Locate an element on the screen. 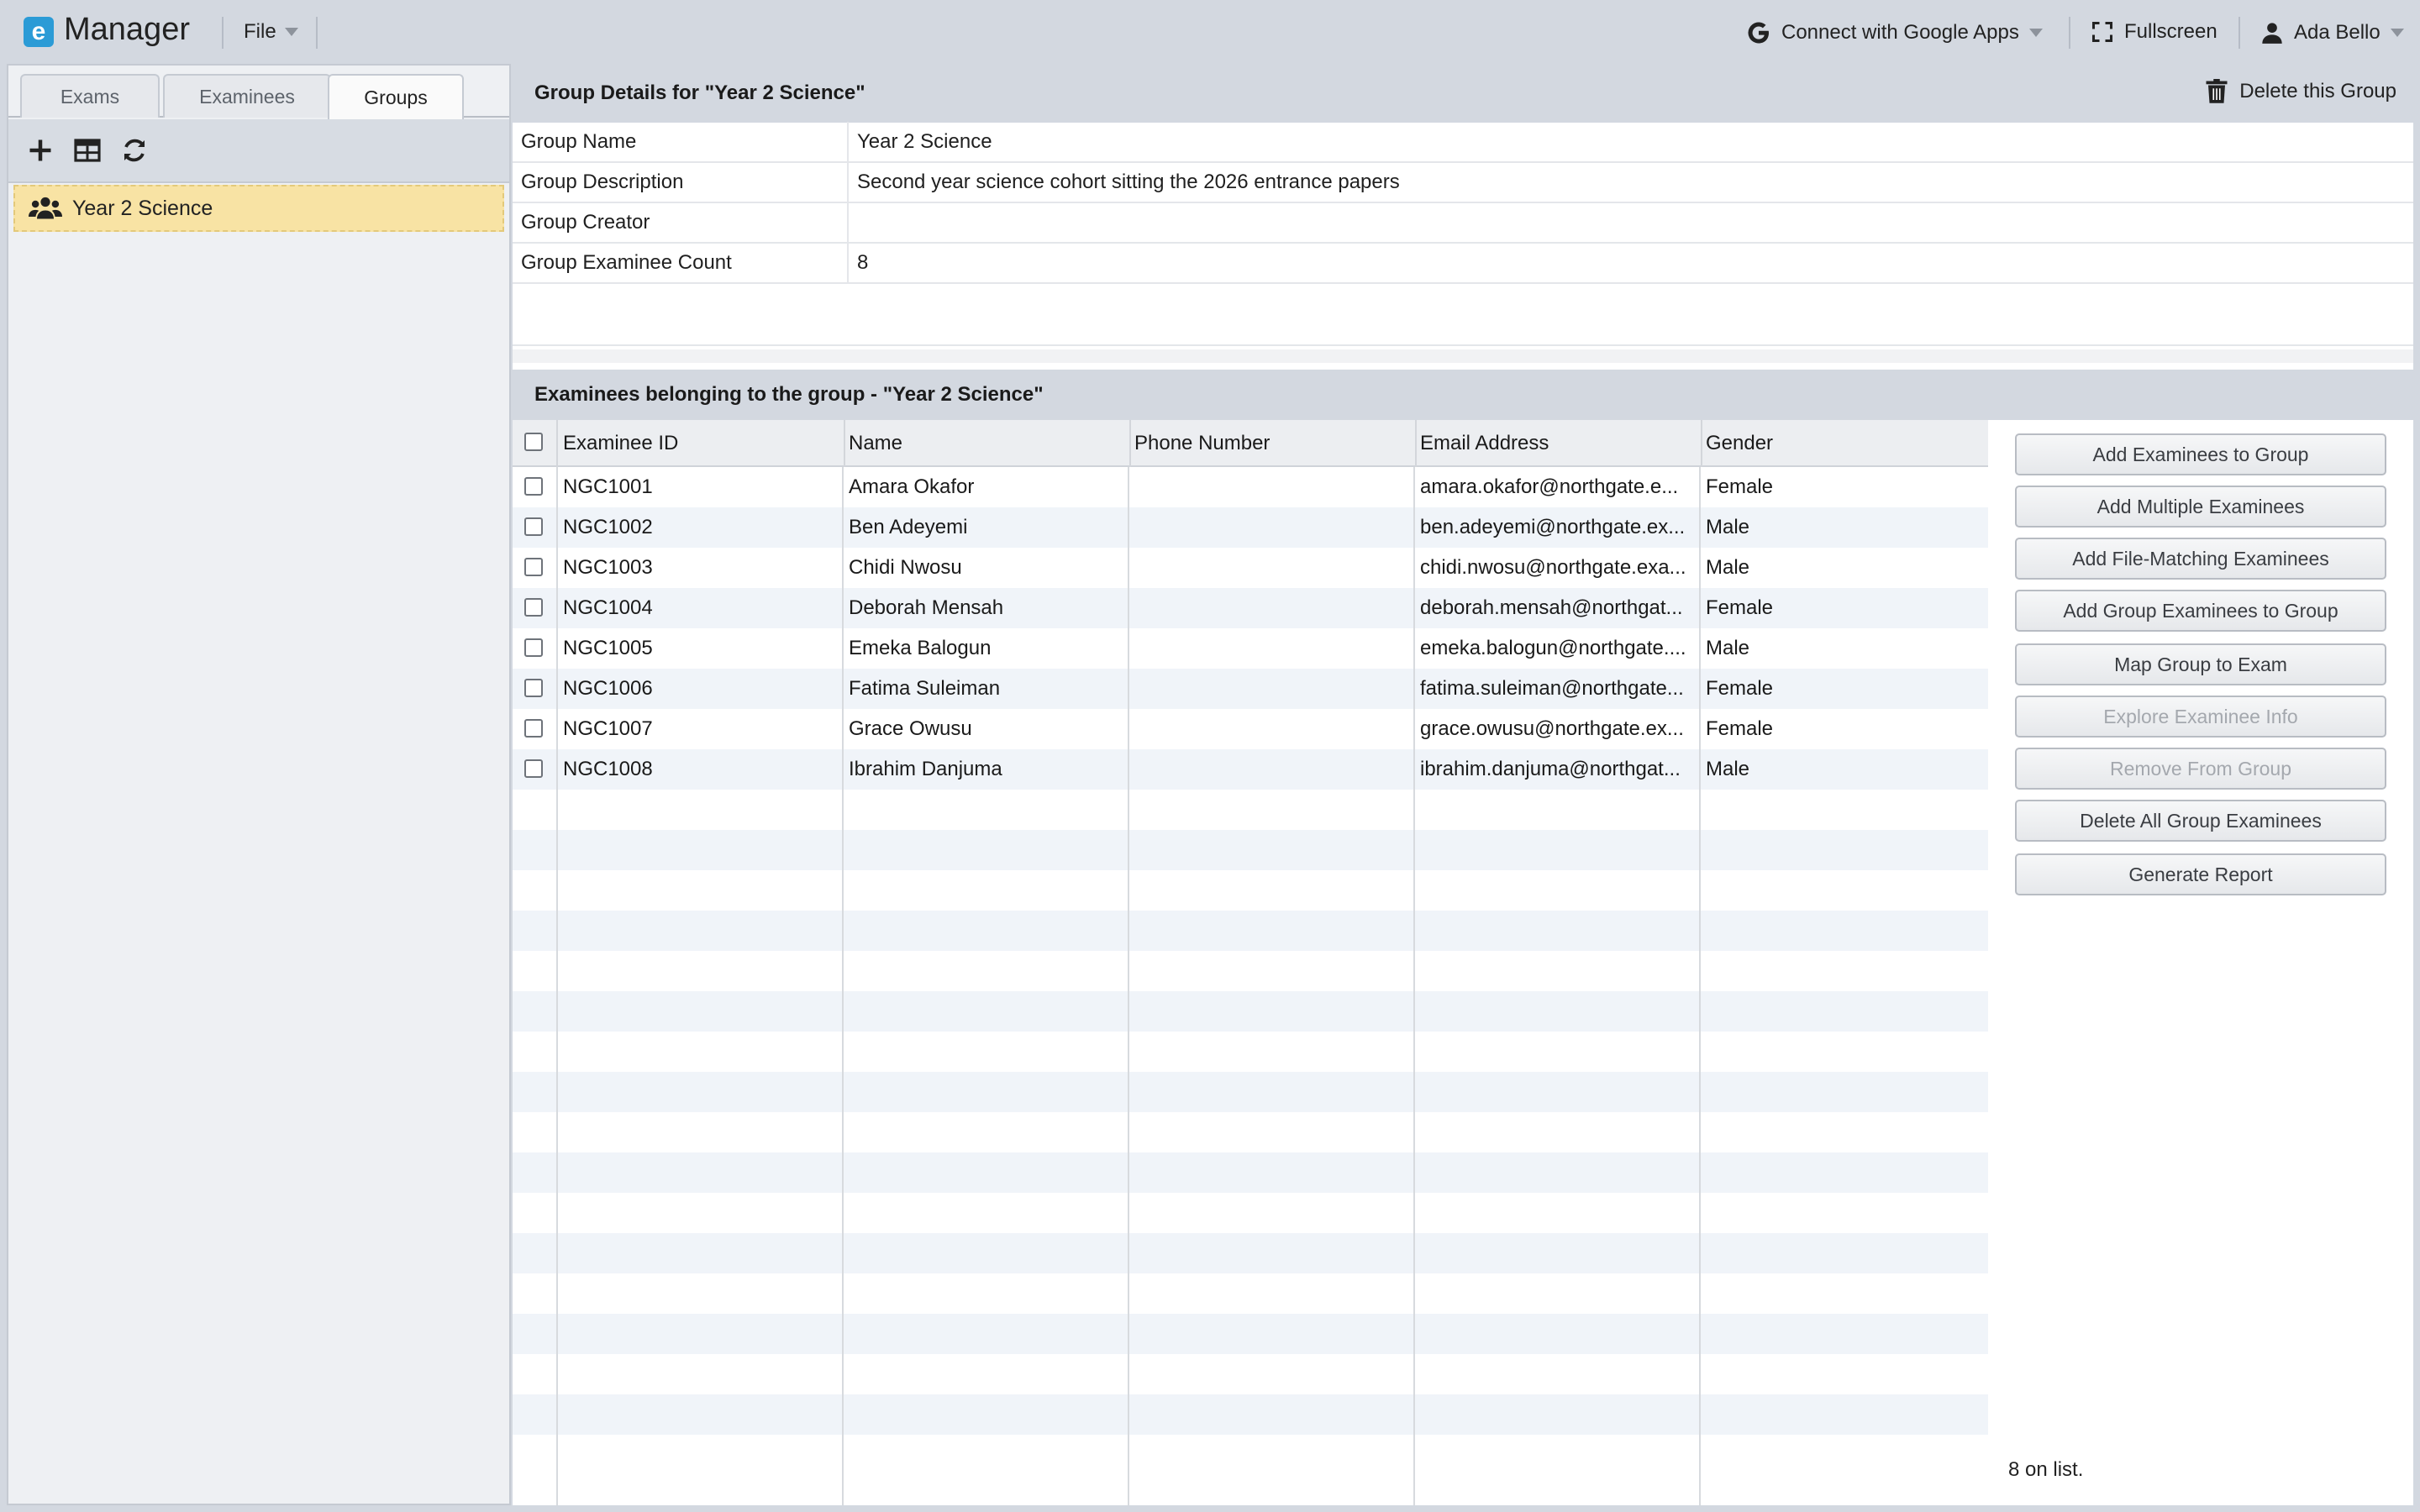  select-all-checkbox is located at coordinates (533, 442).